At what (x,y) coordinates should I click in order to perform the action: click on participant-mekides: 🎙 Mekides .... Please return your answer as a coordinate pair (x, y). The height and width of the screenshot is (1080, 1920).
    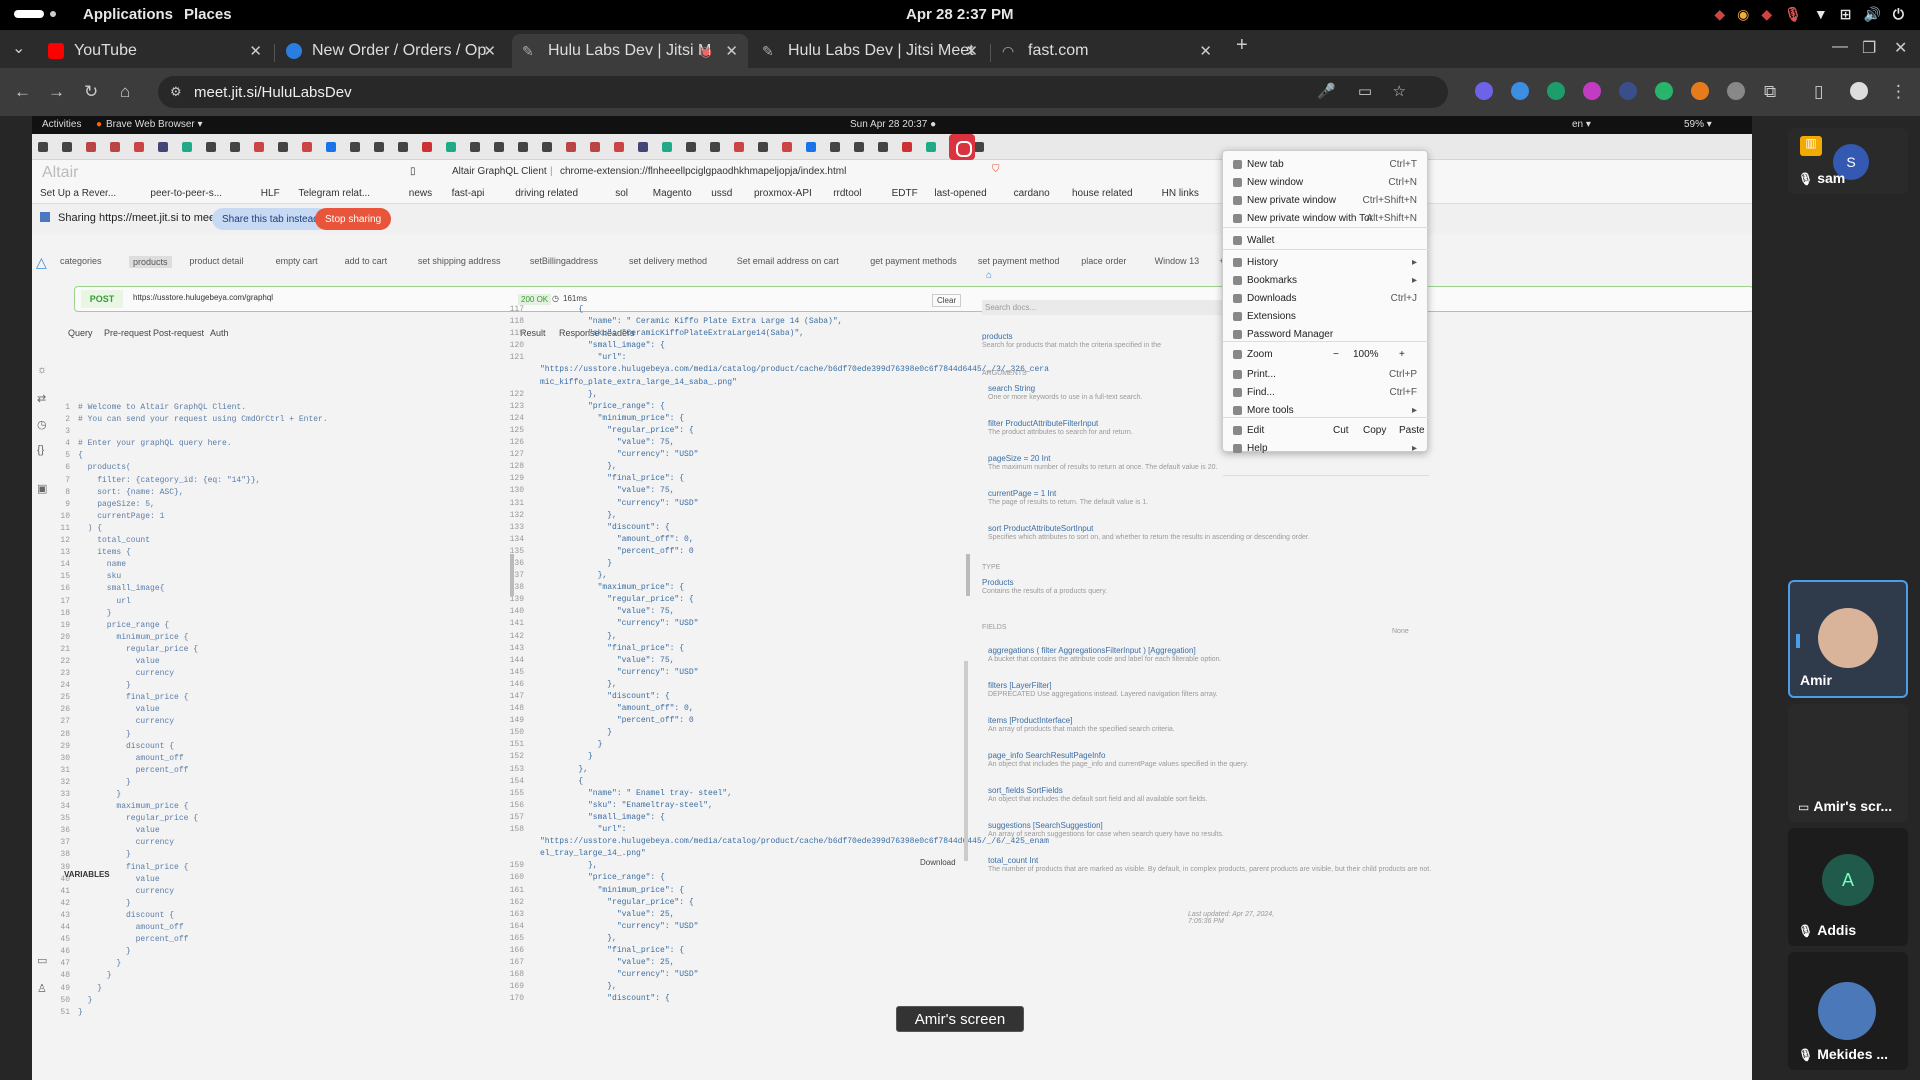
    Looking at the image, I should click on (1848, 1011).